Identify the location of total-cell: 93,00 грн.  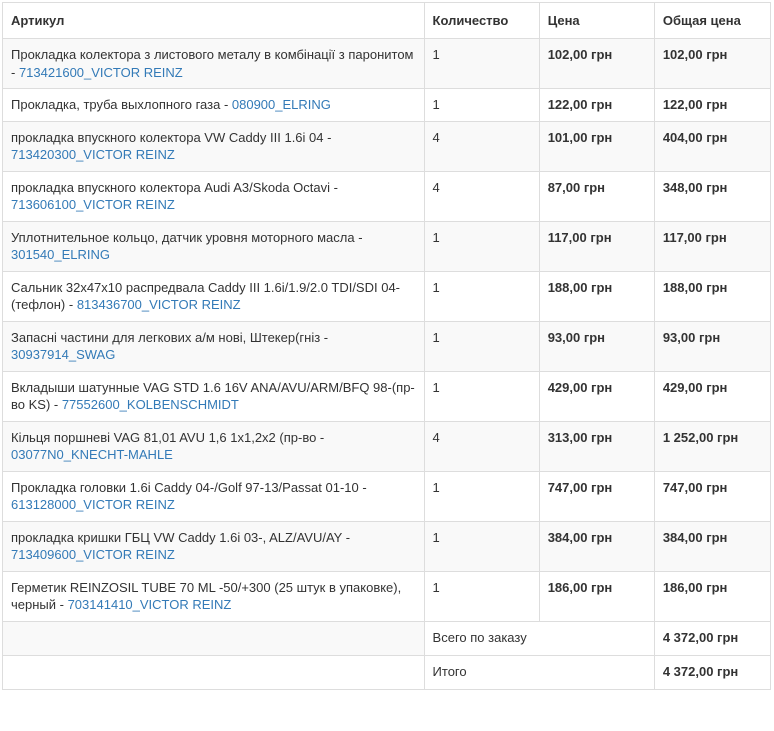
(712, 346).